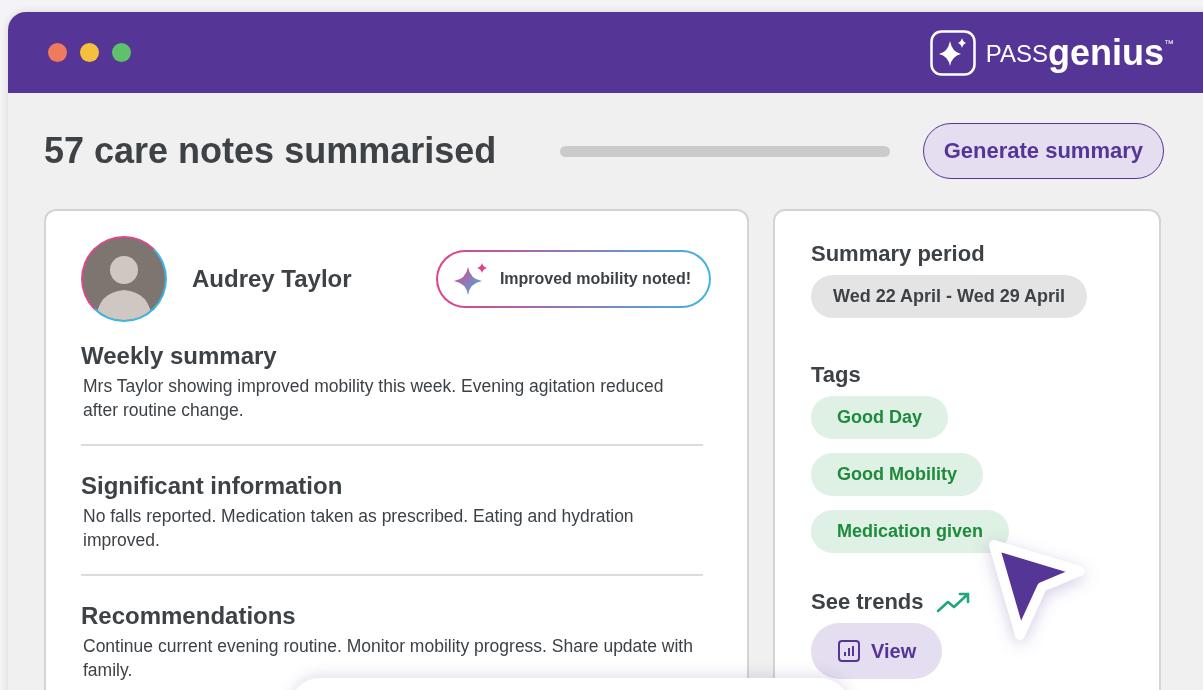  What do you see at coordinates (595, 279) in the screenshot?
I see `badge-text: Improved mobility noted!` at bounding box center [595, 279].